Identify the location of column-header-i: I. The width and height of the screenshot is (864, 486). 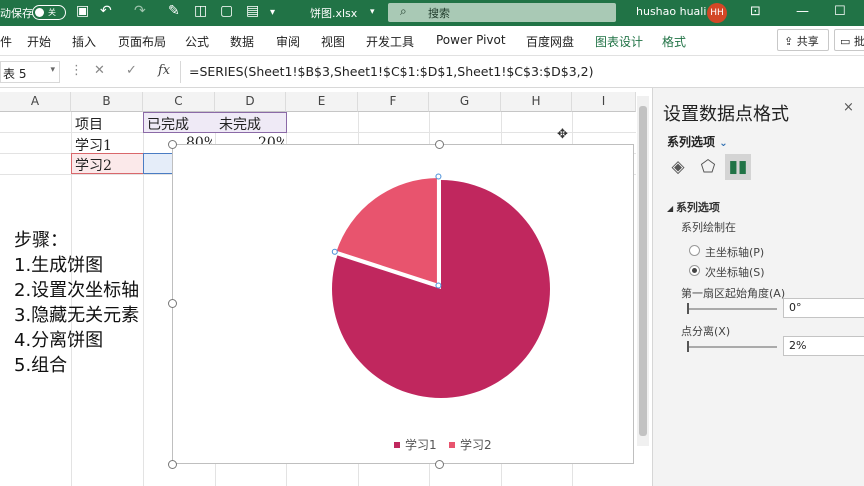
(604, 102).